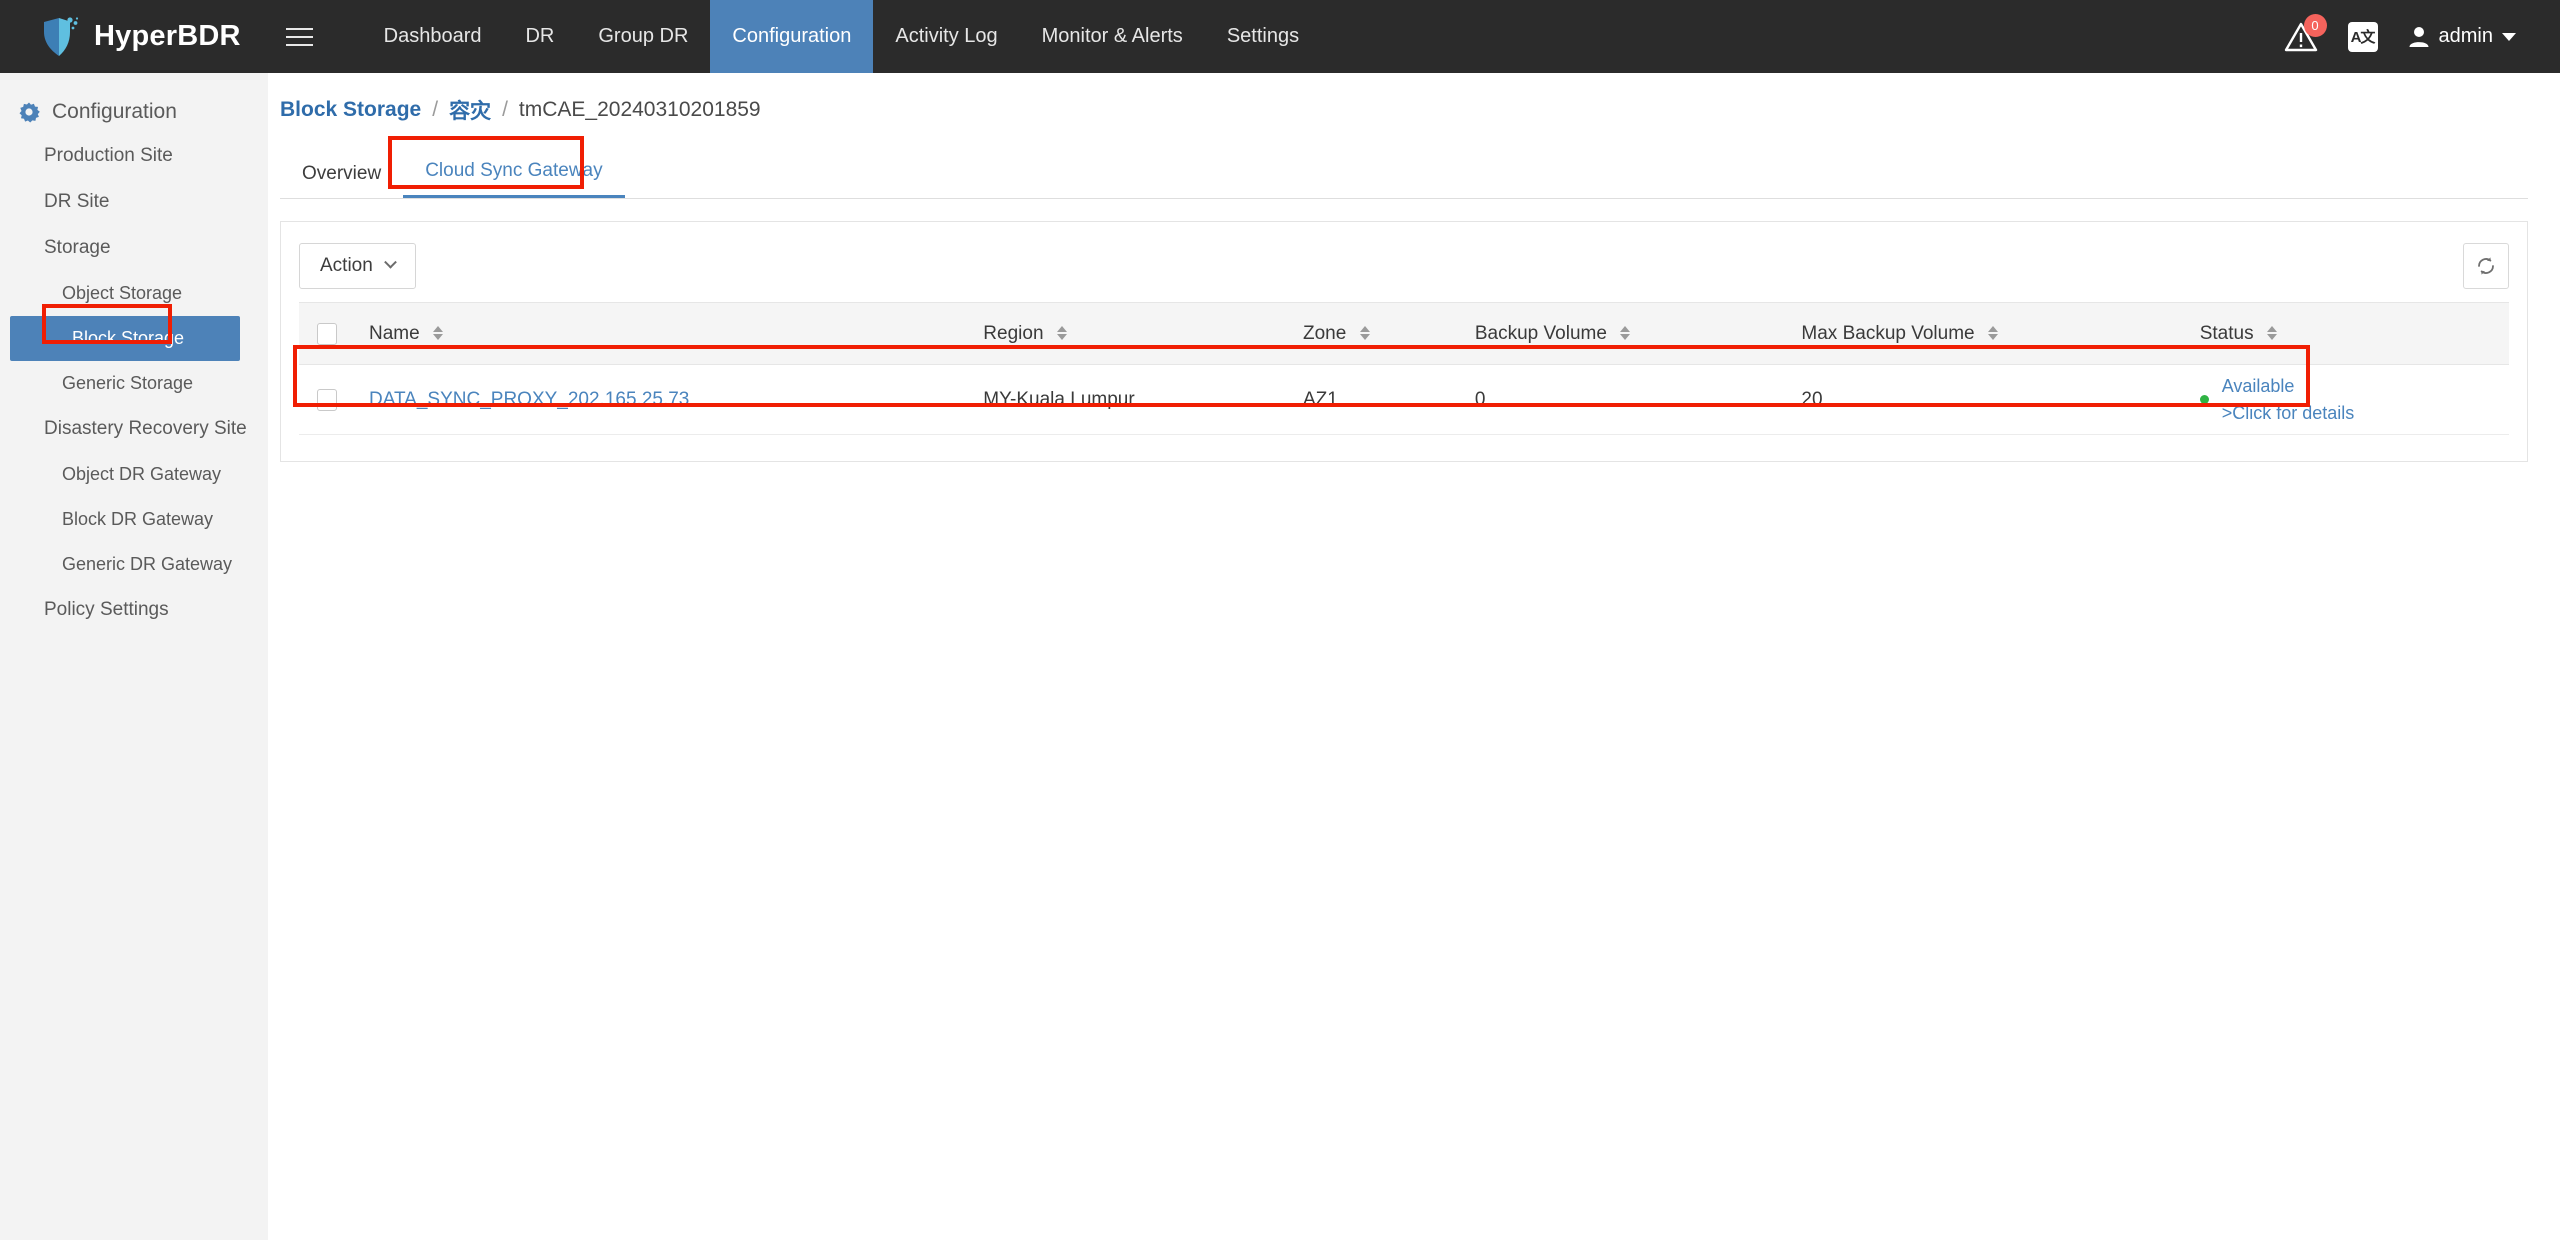 The width and height of the screenshot is (2560, 1240). What do you see at coordinates (1984, 333) in the screenshot?
I see `column-header-max-backup-volume: Max Backup Volume` at bounding box center [1984, 333].